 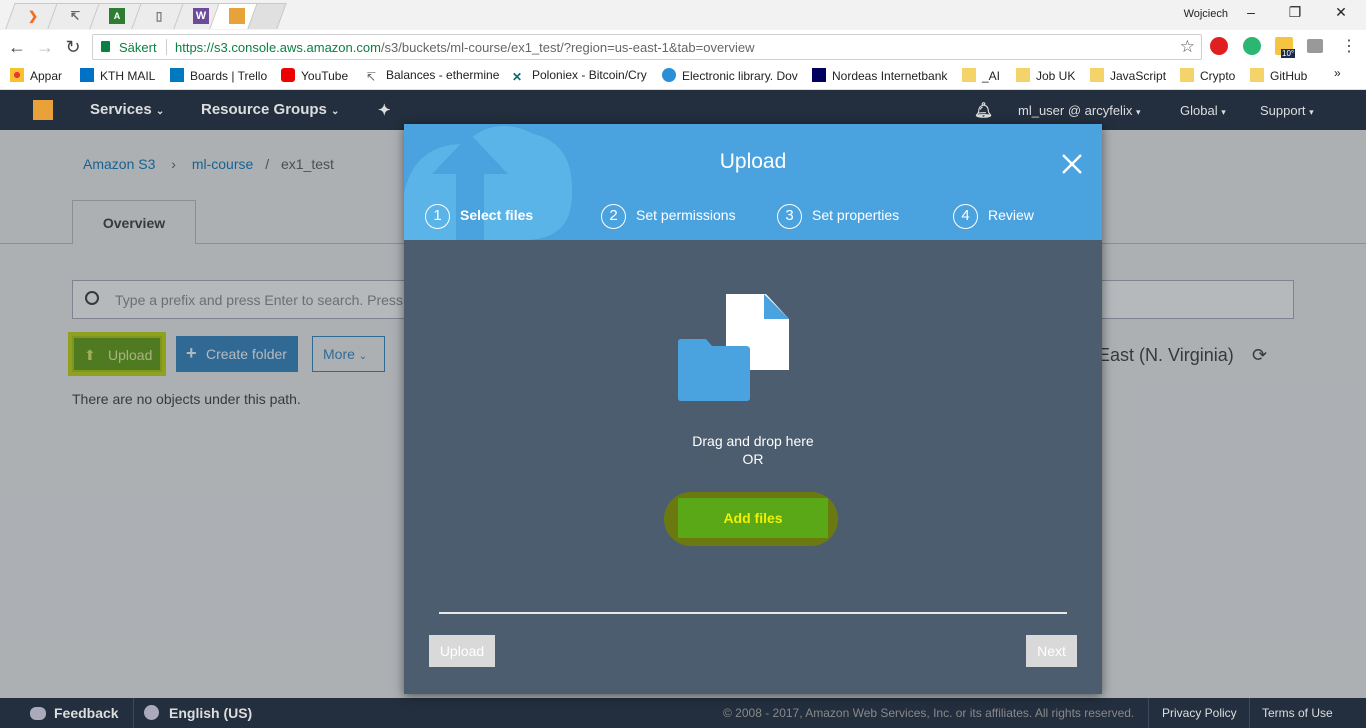 What do you see at coordinates (237, 16) in the screenshot?
I see `aws-cube-icon` at bounding box center [237, 16].